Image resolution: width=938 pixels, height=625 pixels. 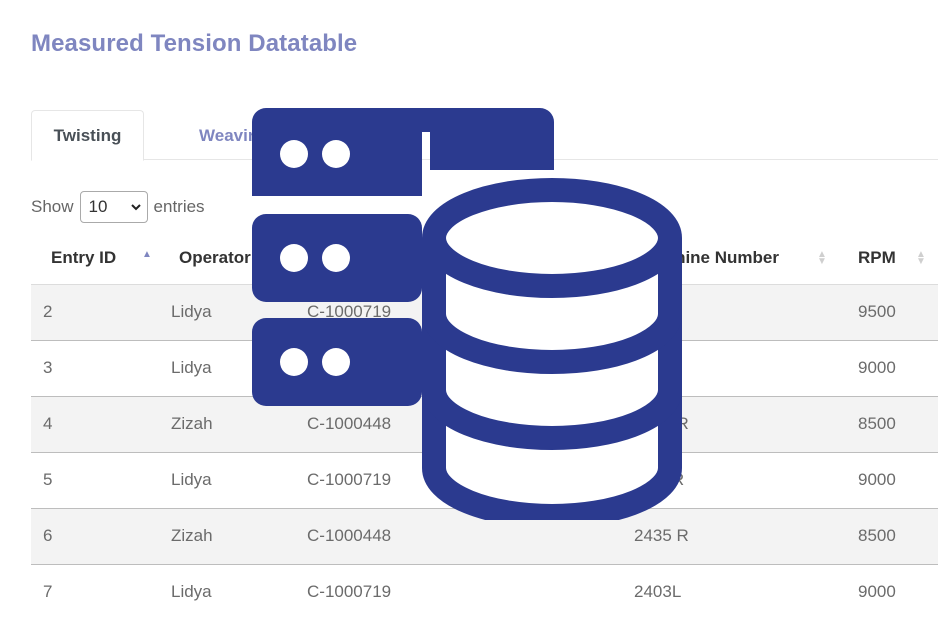 I want to click on cell-entry-id: 4, so click(x=95, y=424).